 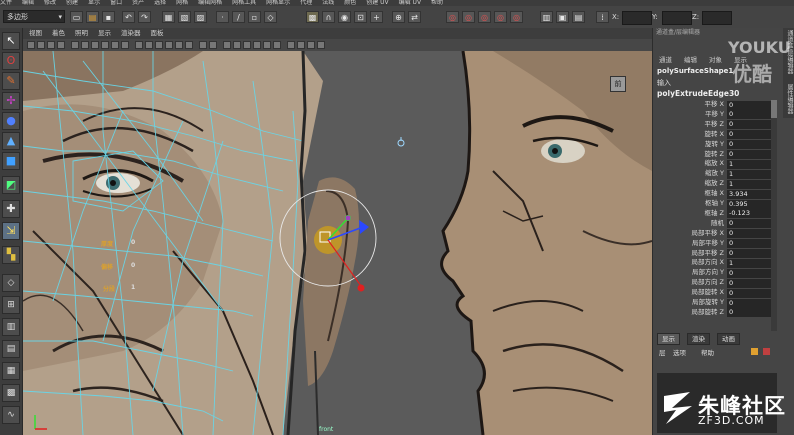 I want to click on snap-curve-icon: ∩, so click(x=328, y=17).